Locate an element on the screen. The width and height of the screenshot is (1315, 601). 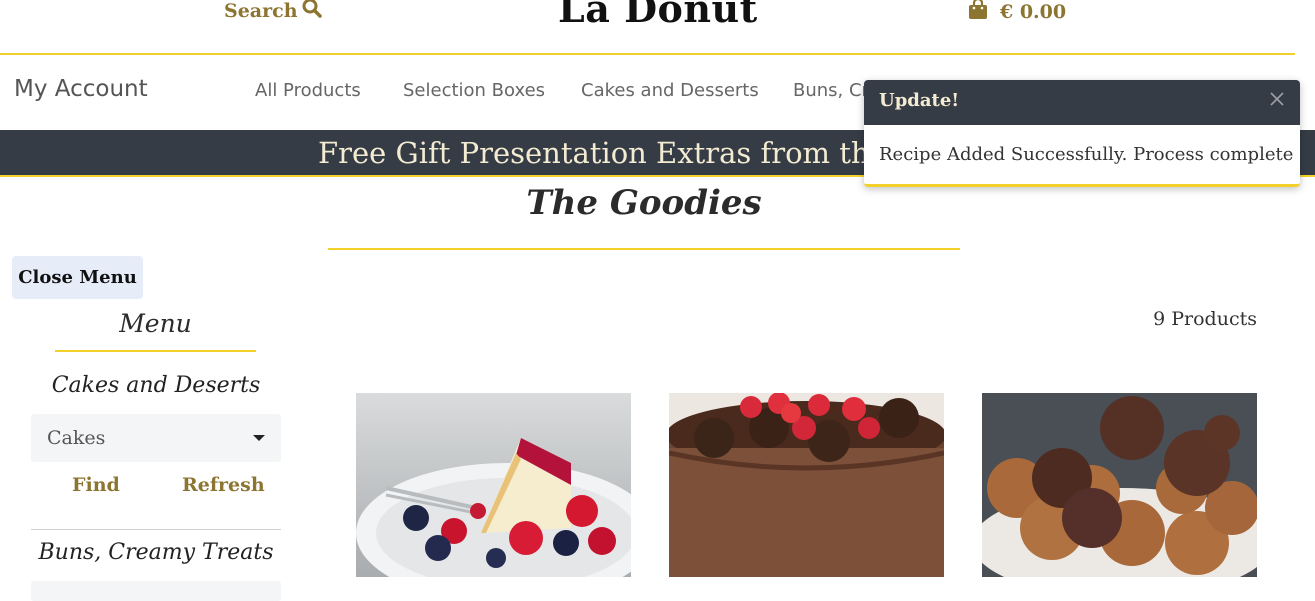
product-image-chocolate-cake is located at coordinates (806, 485).